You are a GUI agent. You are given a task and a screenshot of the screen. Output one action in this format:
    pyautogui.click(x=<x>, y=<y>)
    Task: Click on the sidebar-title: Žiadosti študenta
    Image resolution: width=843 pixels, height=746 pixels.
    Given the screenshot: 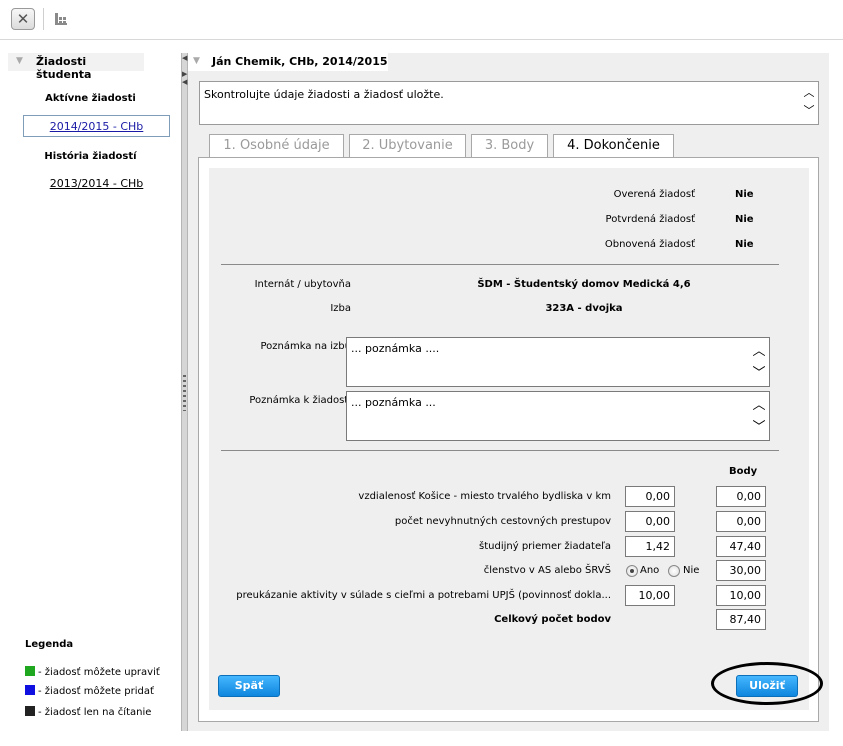 What is the action you would take?
    pyautogui.click(x=64, y=68)
    